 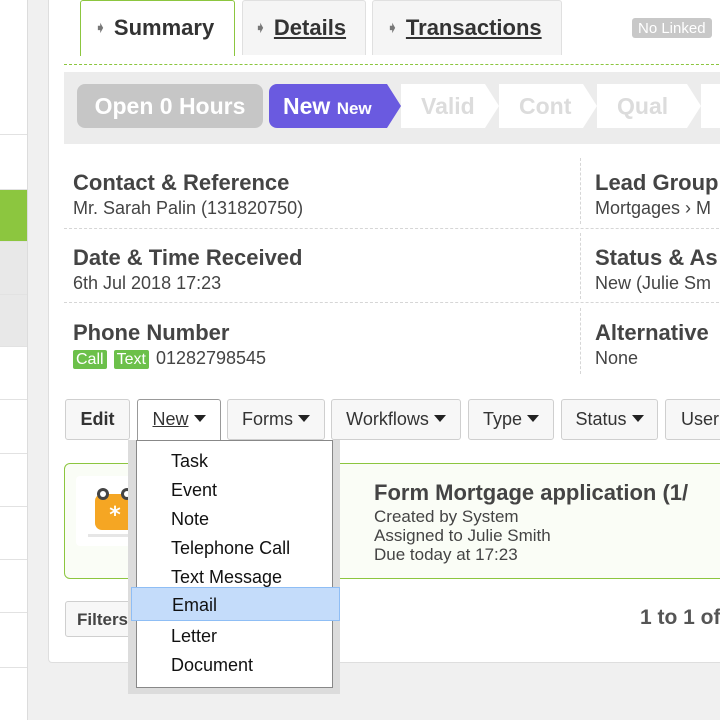 What do you see at coordinates (13, 216) in the screenshot?
I see `sidebar-item-active` at bounding box center [13, 216].